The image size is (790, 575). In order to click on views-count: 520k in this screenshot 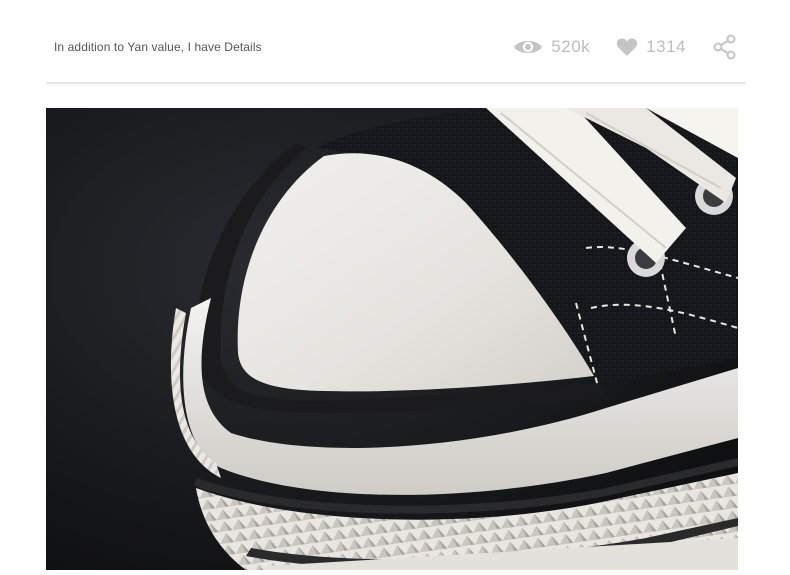, I will do `click(571, 46)`.